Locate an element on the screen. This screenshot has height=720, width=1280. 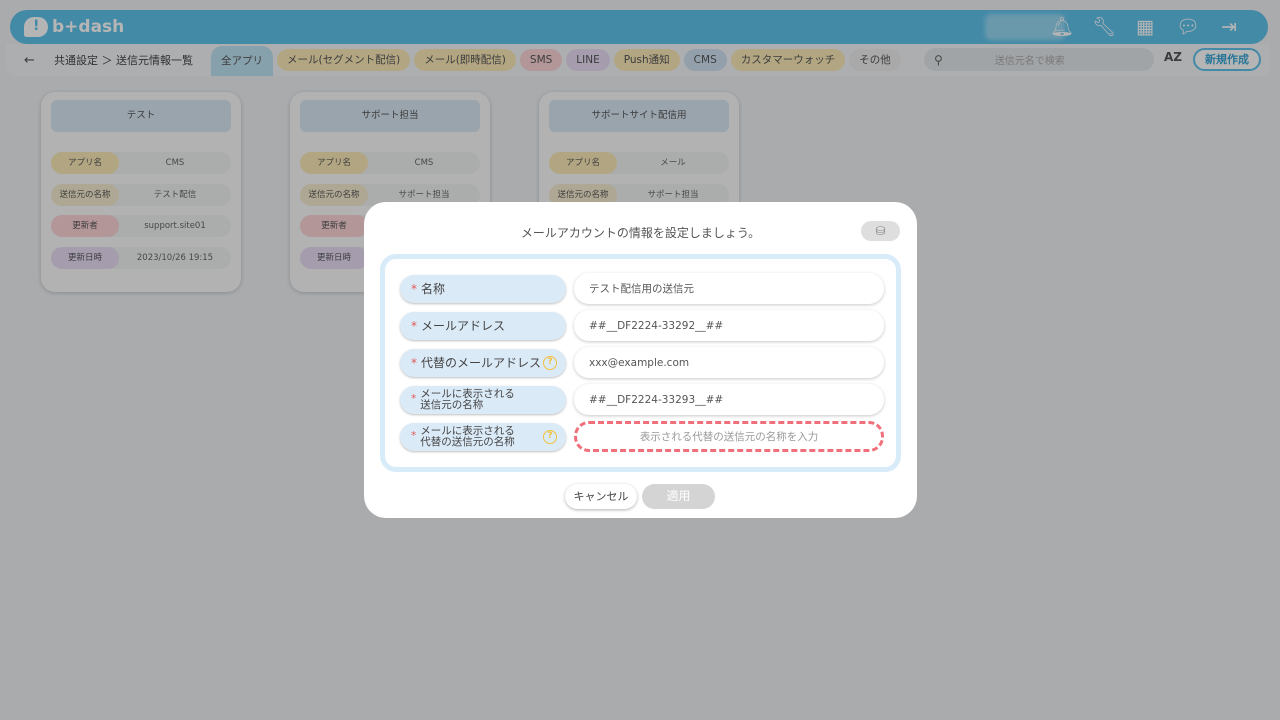
field-label-text: メールに表示される 代替の送信元の名称 is located at coordinates (467, 436).